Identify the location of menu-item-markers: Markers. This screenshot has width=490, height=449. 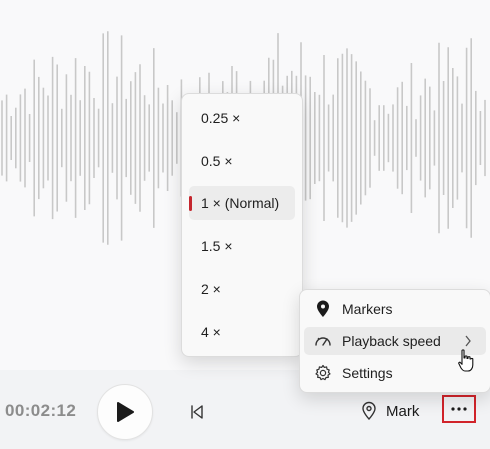
(395, 309).